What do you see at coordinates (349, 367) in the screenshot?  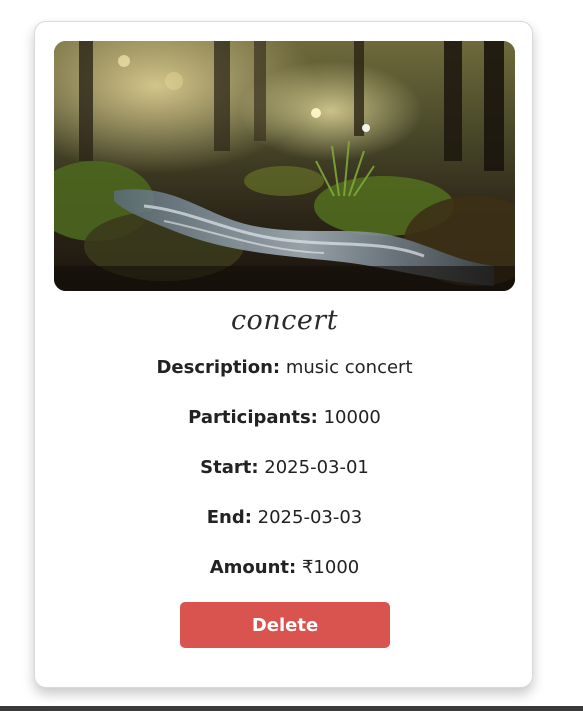 I see `description-value: music concert` at bounding box center [349, 367].